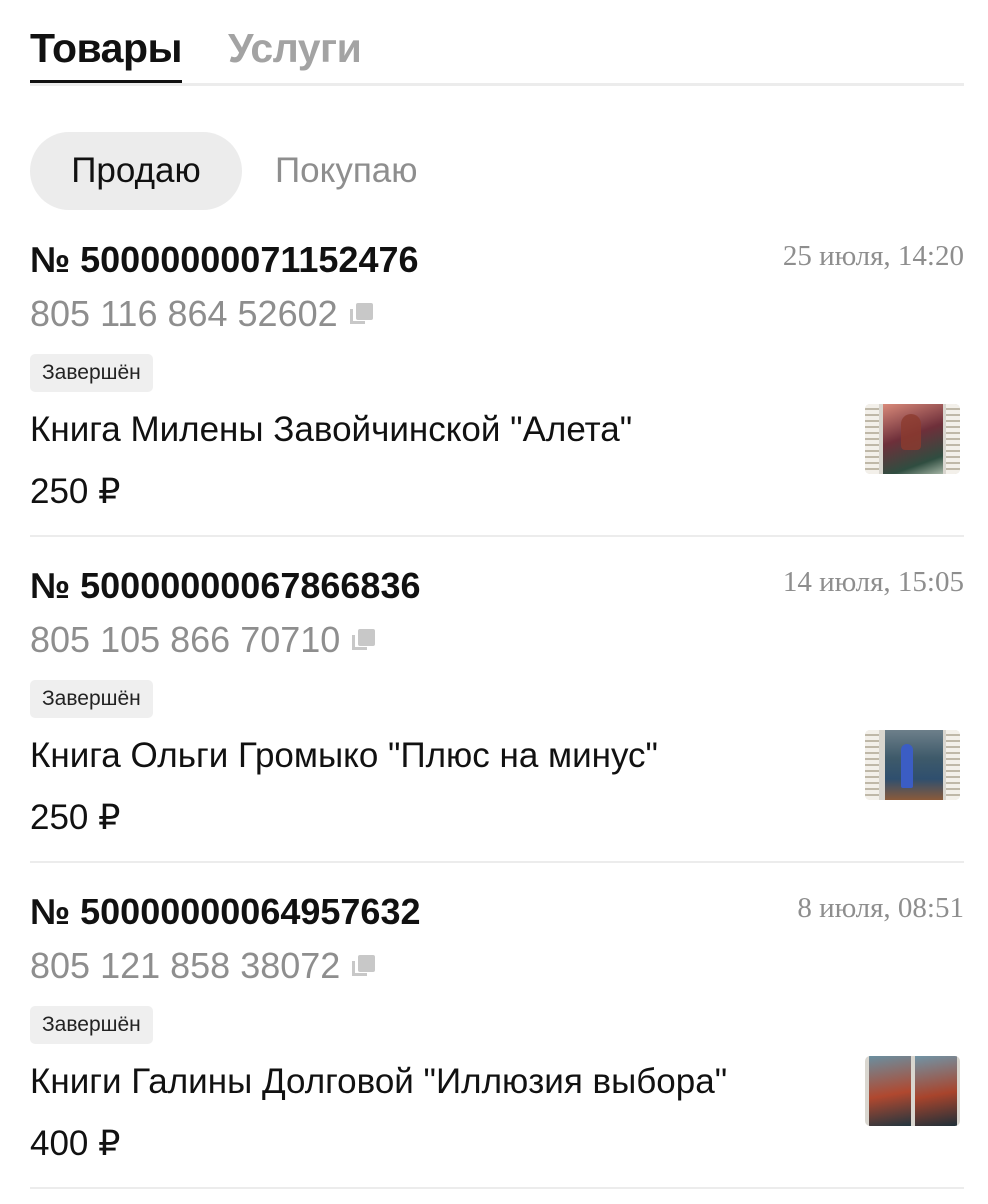 This screenshot has height=1204, width=988. I want to click on order-date: 14 июля, 15:05, so click(873, 582).